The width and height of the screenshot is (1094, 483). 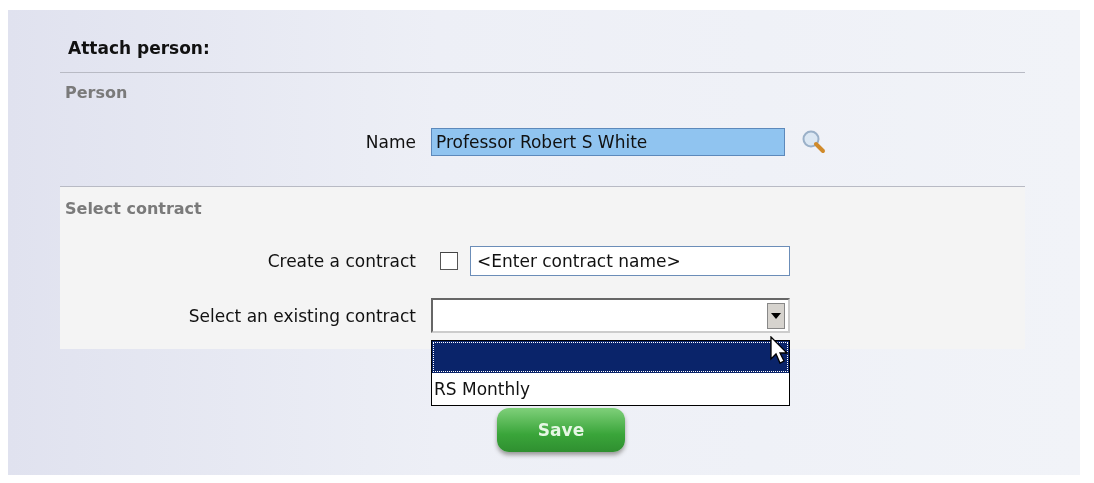 What do you see at coordinates (610, 389) in the screenshot?
I see `dropdown-option: RS Monthly` at bounding box center [610, 389].